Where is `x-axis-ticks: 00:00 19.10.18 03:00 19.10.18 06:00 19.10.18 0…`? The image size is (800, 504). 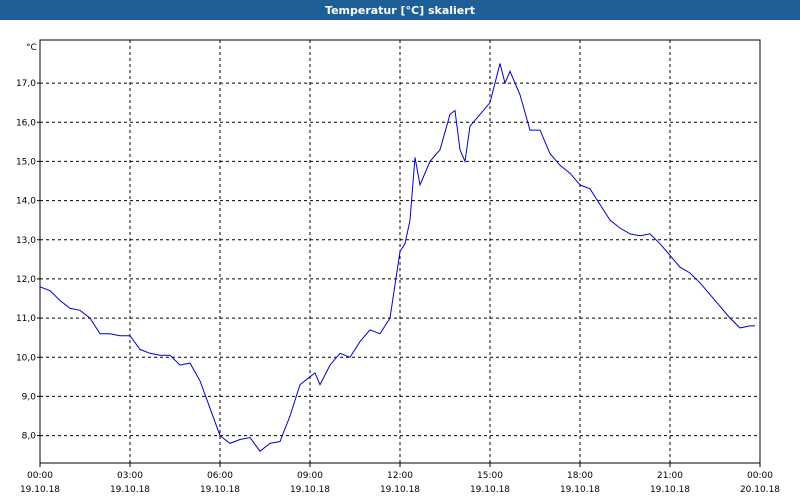
x-axis-ticks: 00:00 19.10.18 03:00 19.10.18 06:00 19.10.18 0… is located at coordinates (400, 479).